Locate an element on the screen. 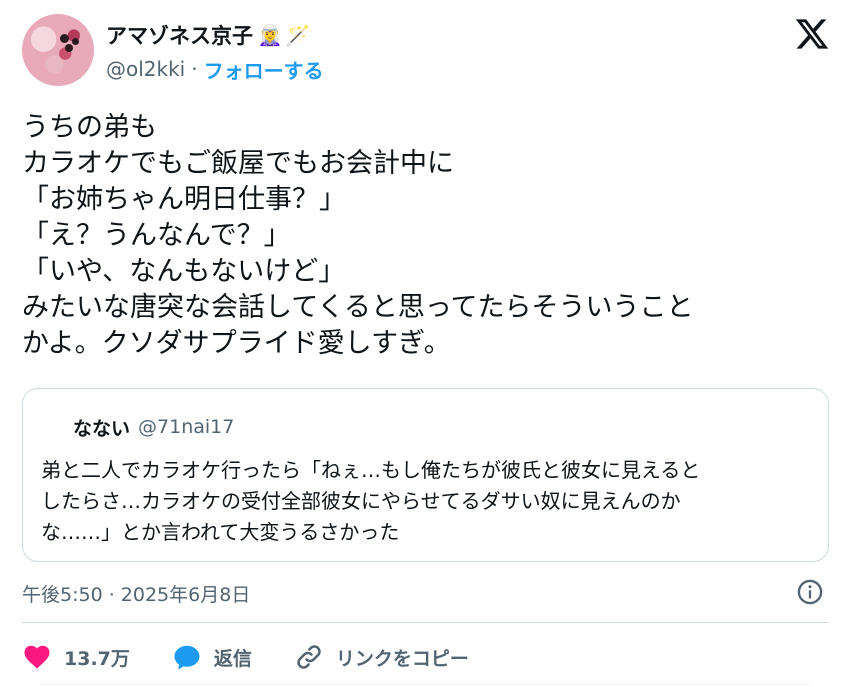 The width and height of the screenshot is (852, 687). like-button: 13.7万 is located at coordinates (76, 657).